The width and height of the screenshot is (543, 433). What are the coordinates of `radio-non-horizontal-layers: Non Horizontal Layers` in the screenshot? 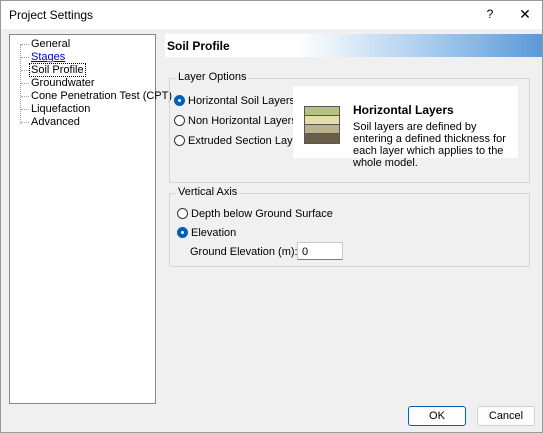 It's located at (235, 121).